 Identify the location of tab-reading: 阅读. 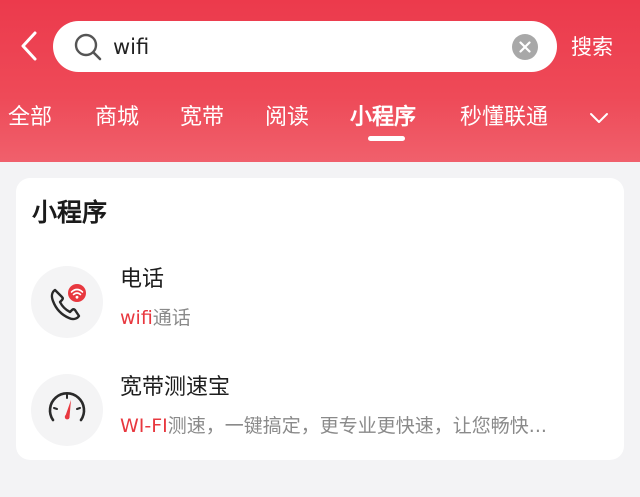
(287, 118).